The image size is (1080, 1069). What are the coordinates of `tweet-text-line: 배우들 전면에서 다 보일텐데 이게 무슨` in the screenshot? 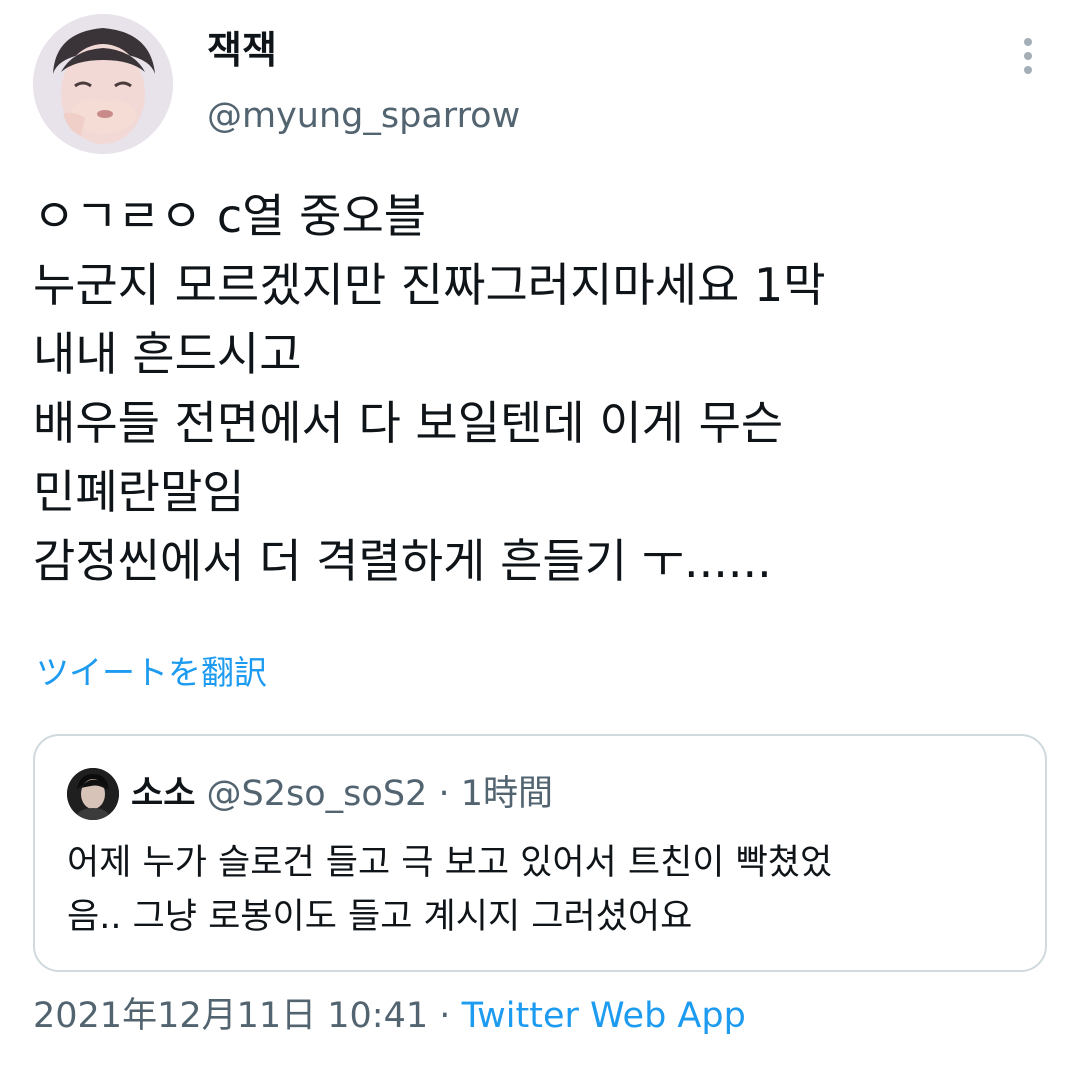 It's located at (408, 423).